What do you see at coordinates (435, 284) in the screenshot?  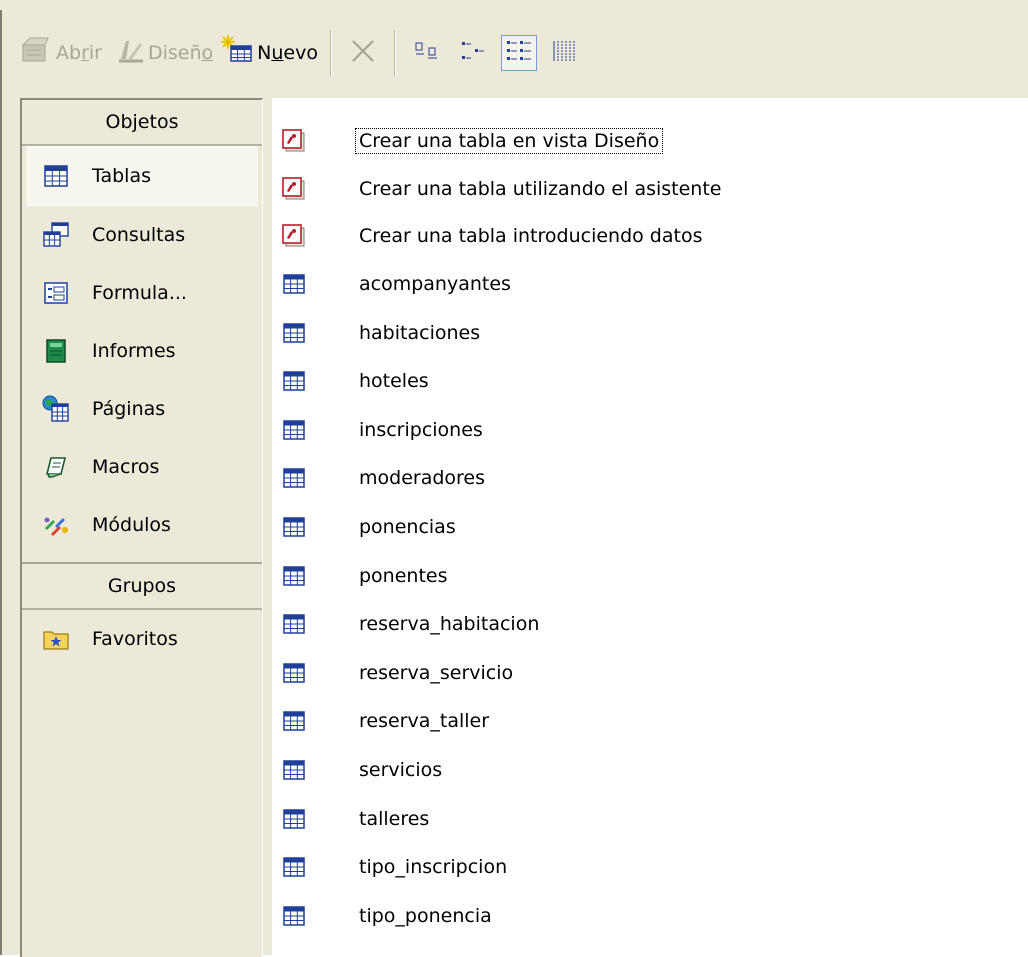 I see `table-row-label: acompanyantes` at bounding box center [435, 284].